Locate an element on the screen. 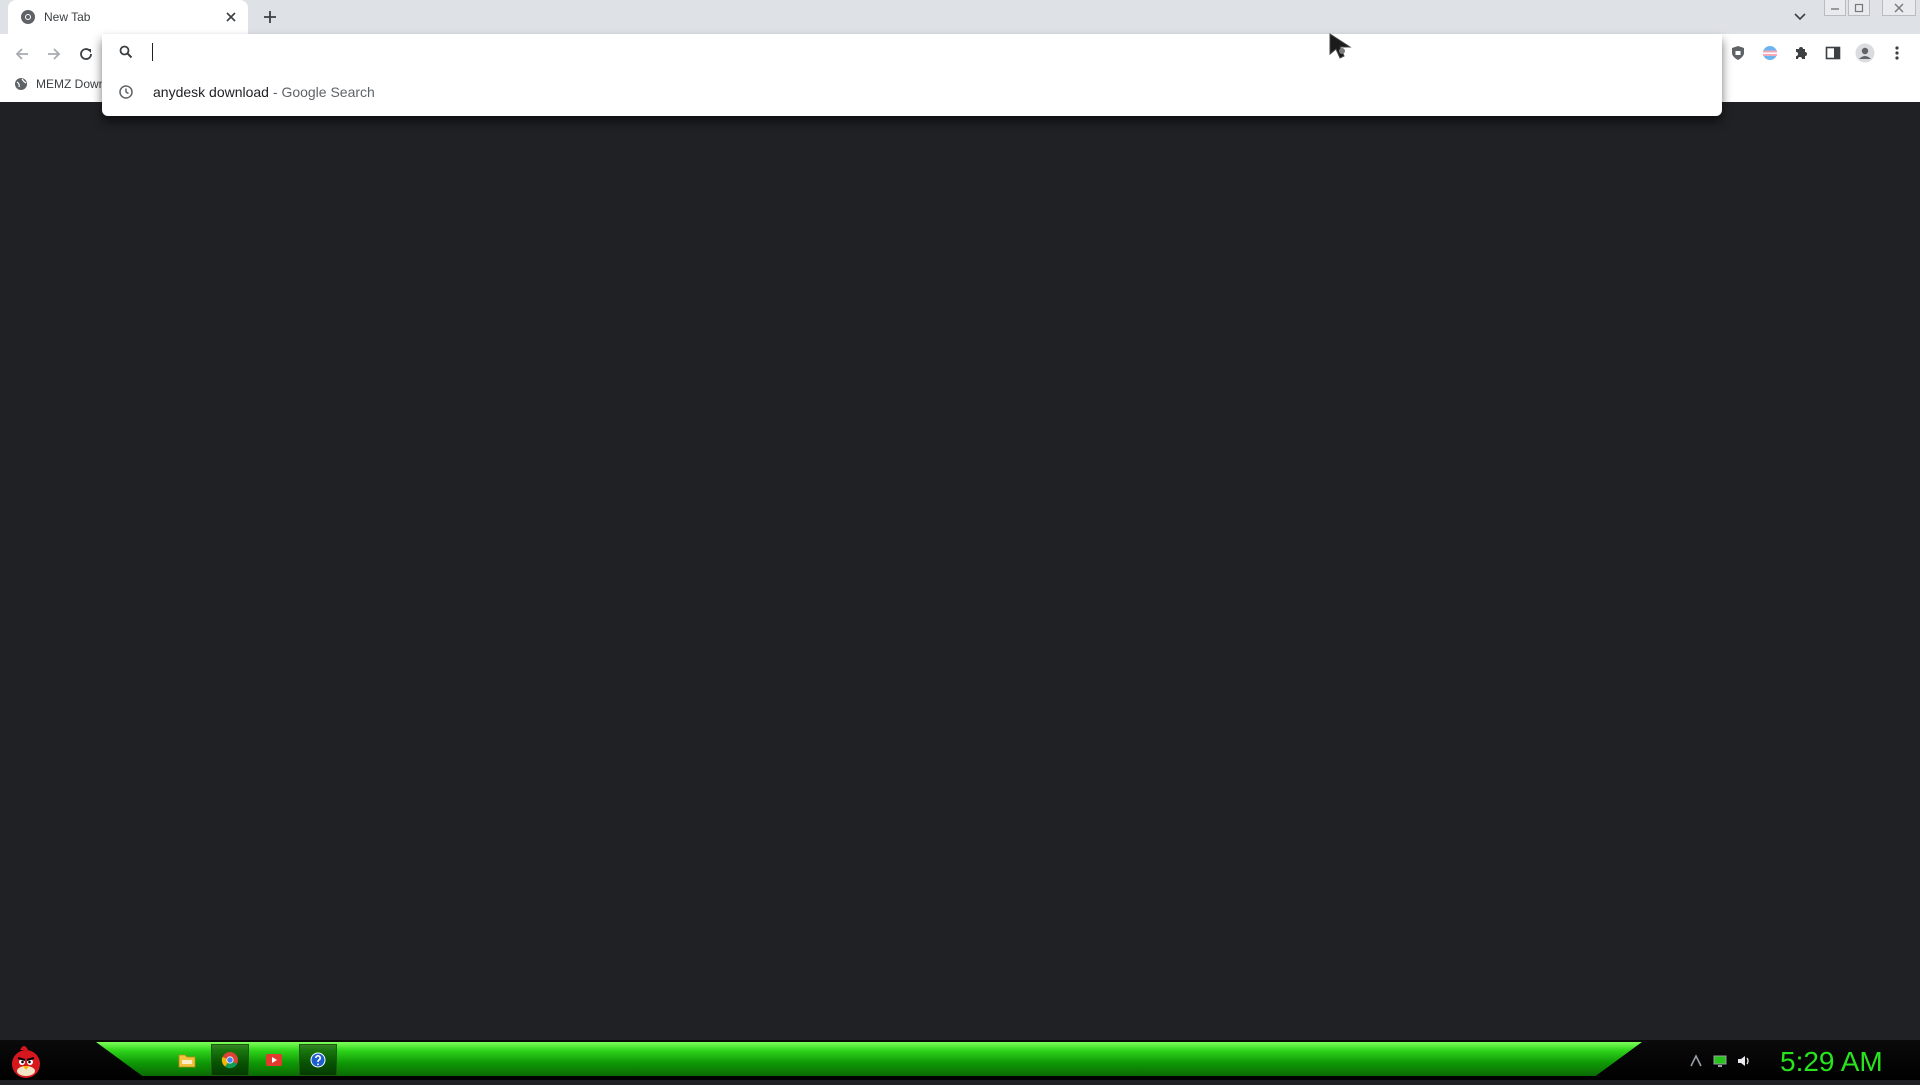  suggestion-query: anydesk download is located at coordinates (211, 92).